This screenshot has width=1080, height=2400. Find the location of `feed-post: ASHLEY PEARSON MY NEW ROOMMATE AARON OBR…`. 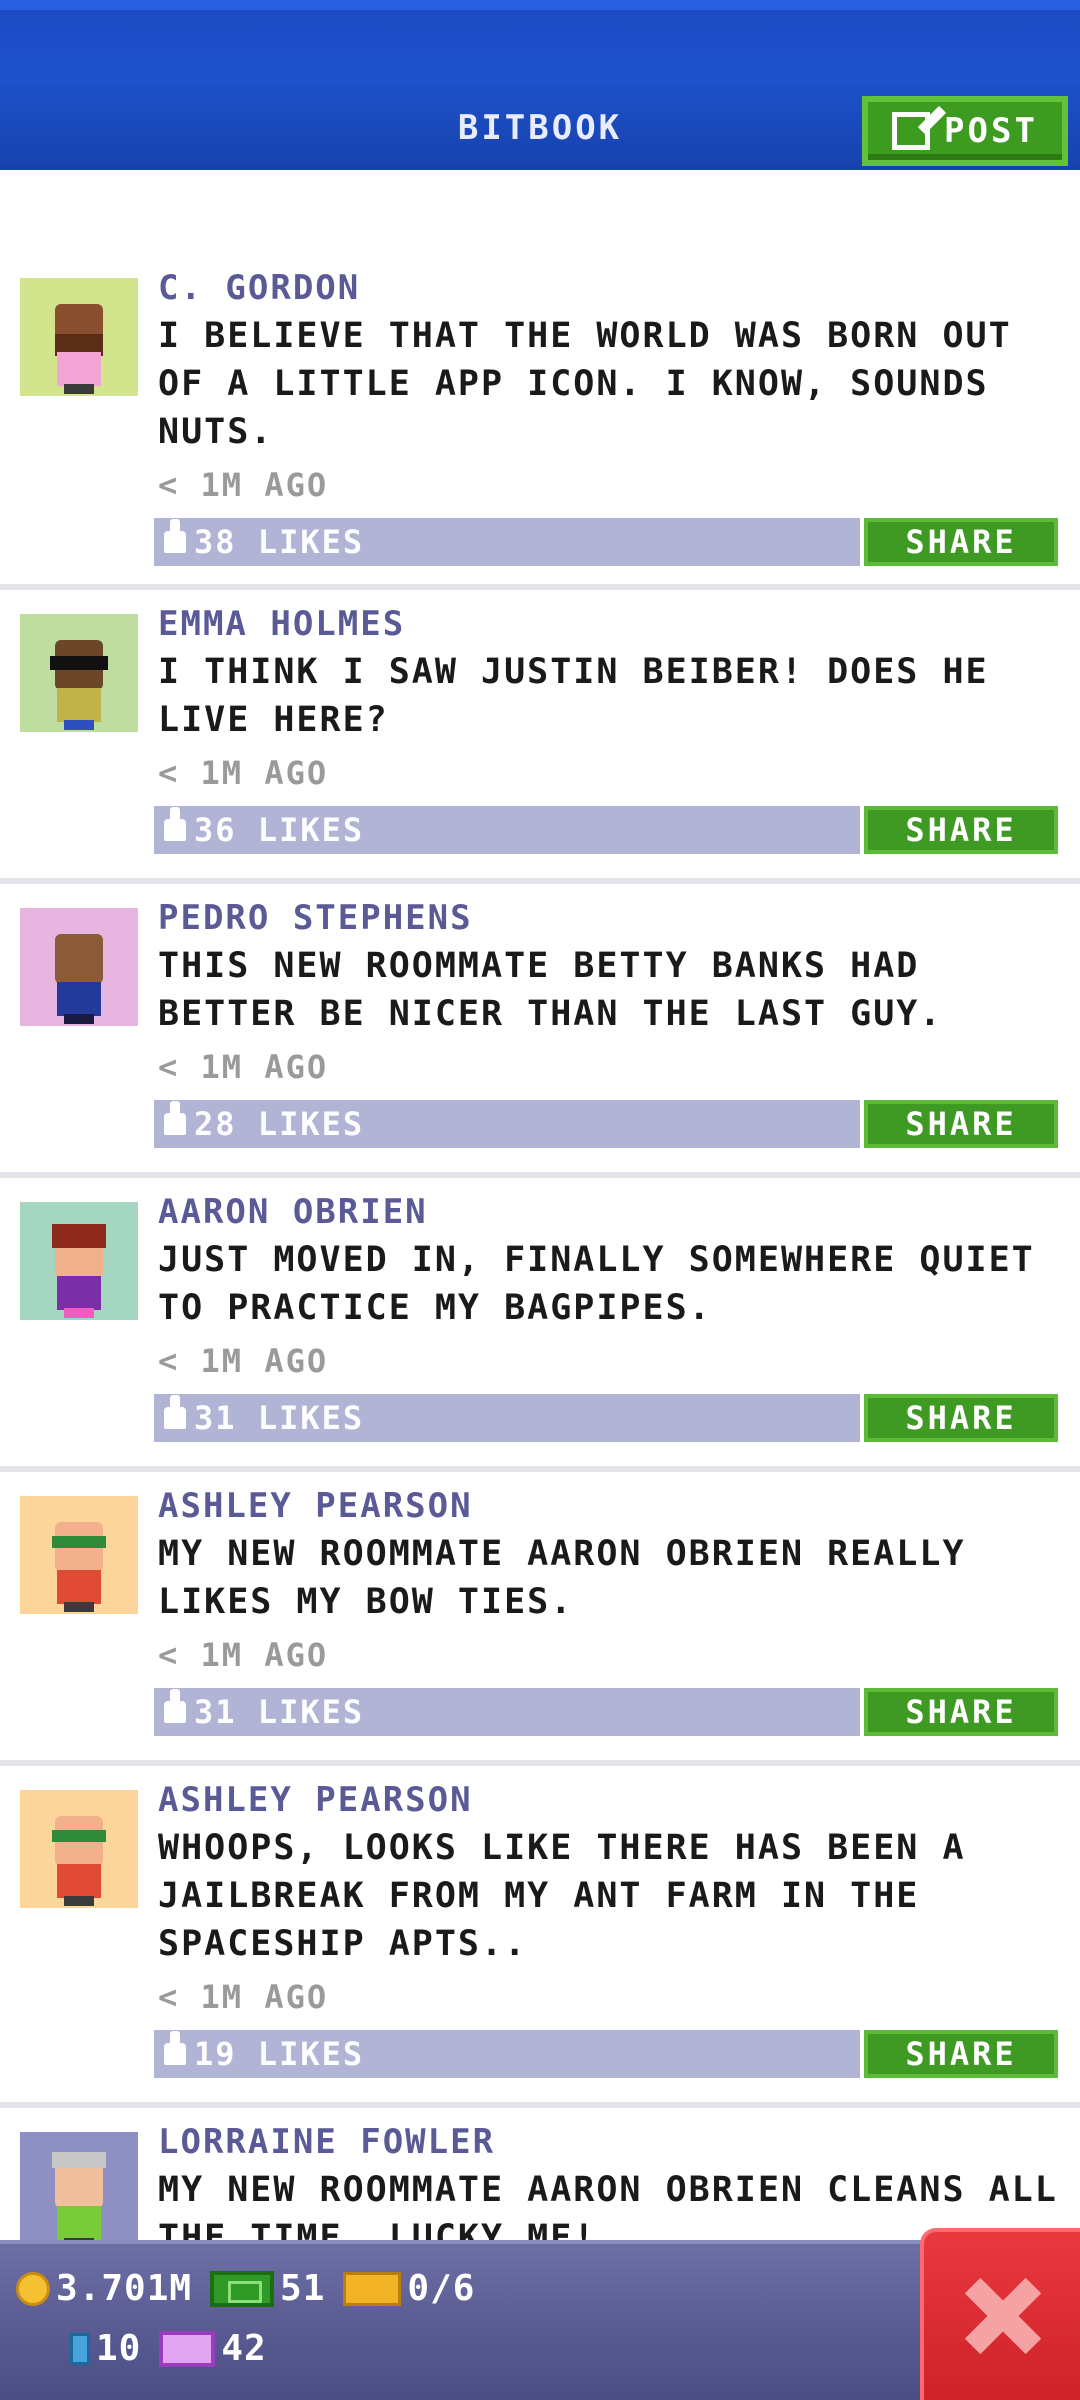

feed-post: ASHLEY PEARSON MY NEW ROOMMATE AARON OBR… is located at coordinates (540, 1622).